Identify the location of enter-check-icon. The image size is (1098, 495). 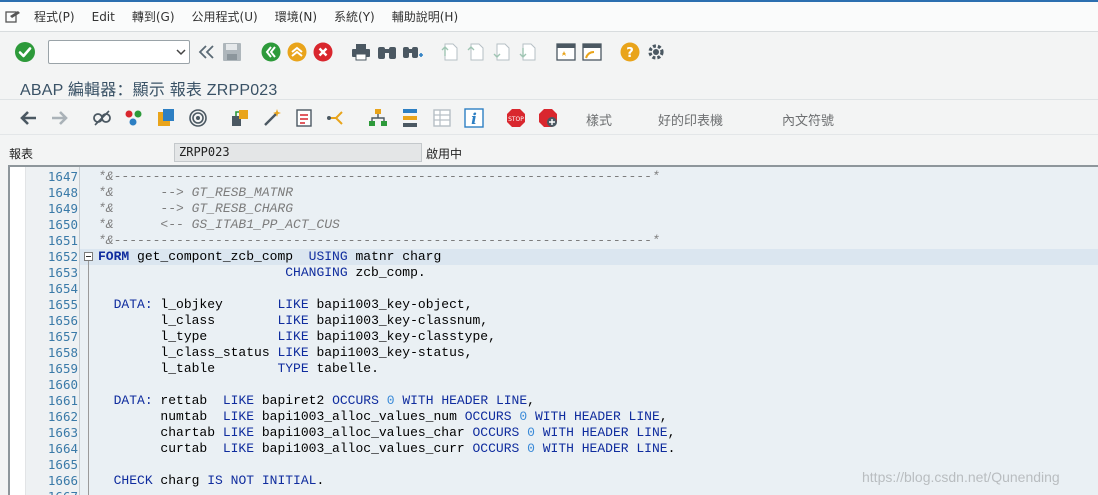
(25, 52).